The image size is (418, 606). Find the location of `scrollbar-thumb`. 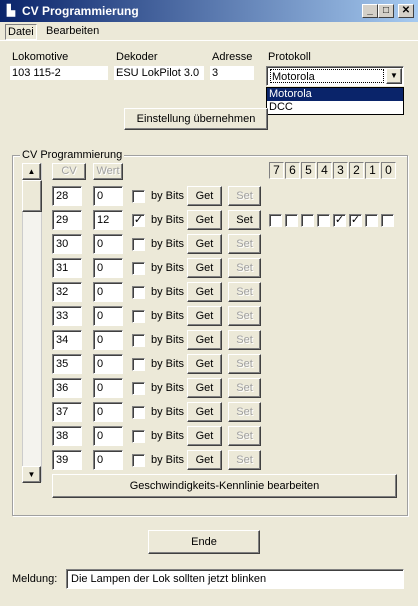

scrollbar-thumb is located at coordinates (32, 196).